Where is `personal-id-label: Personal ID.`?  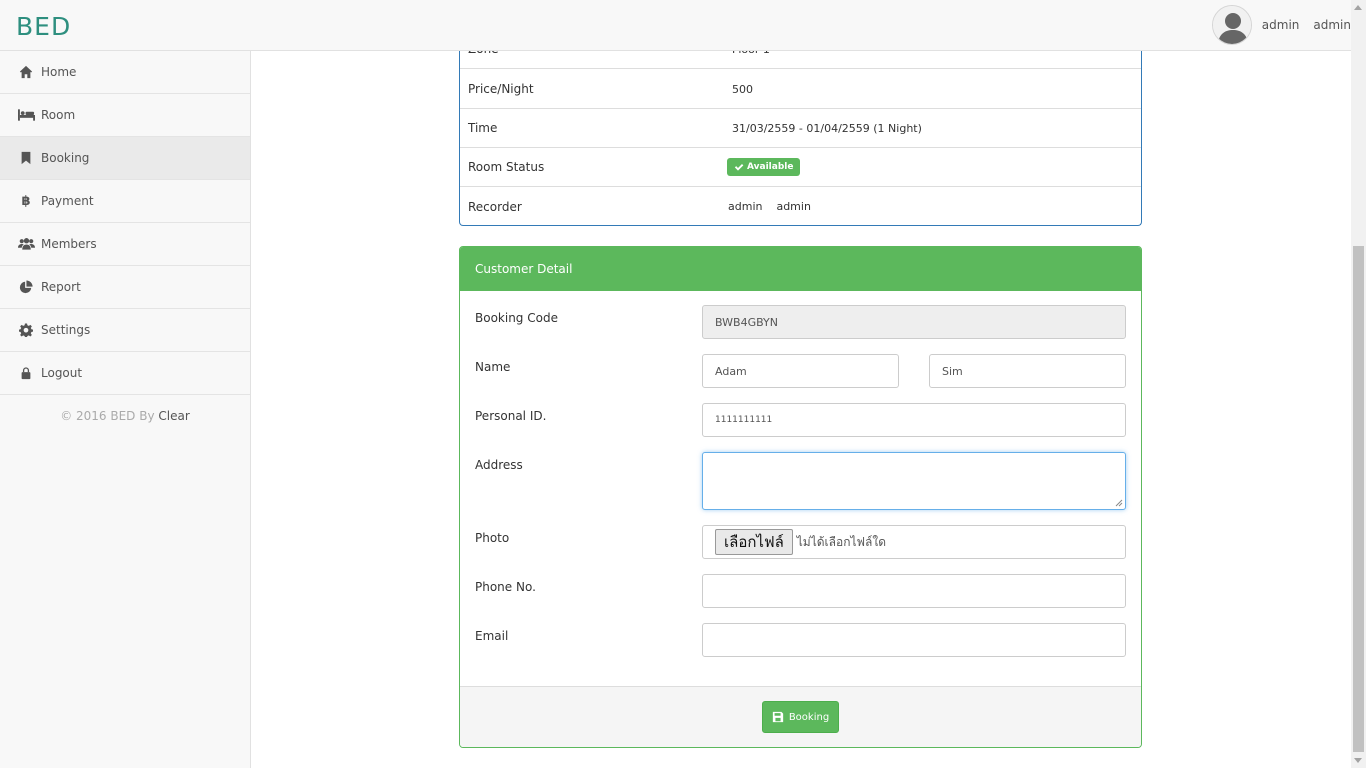 personal-id-label: Personal ID. is located at coordinates (511, 416).